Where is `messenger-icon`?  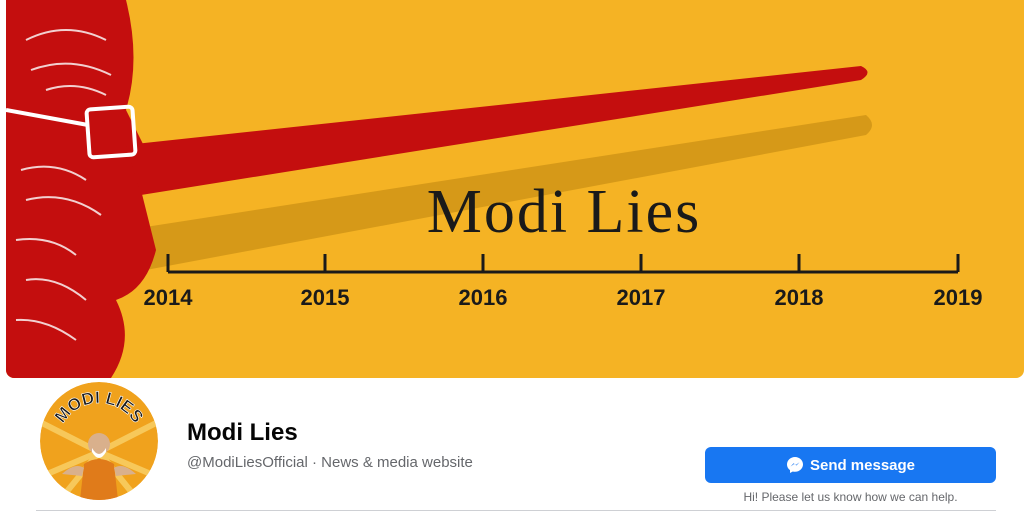
messenger-icon is located at coordinates (795, 465).